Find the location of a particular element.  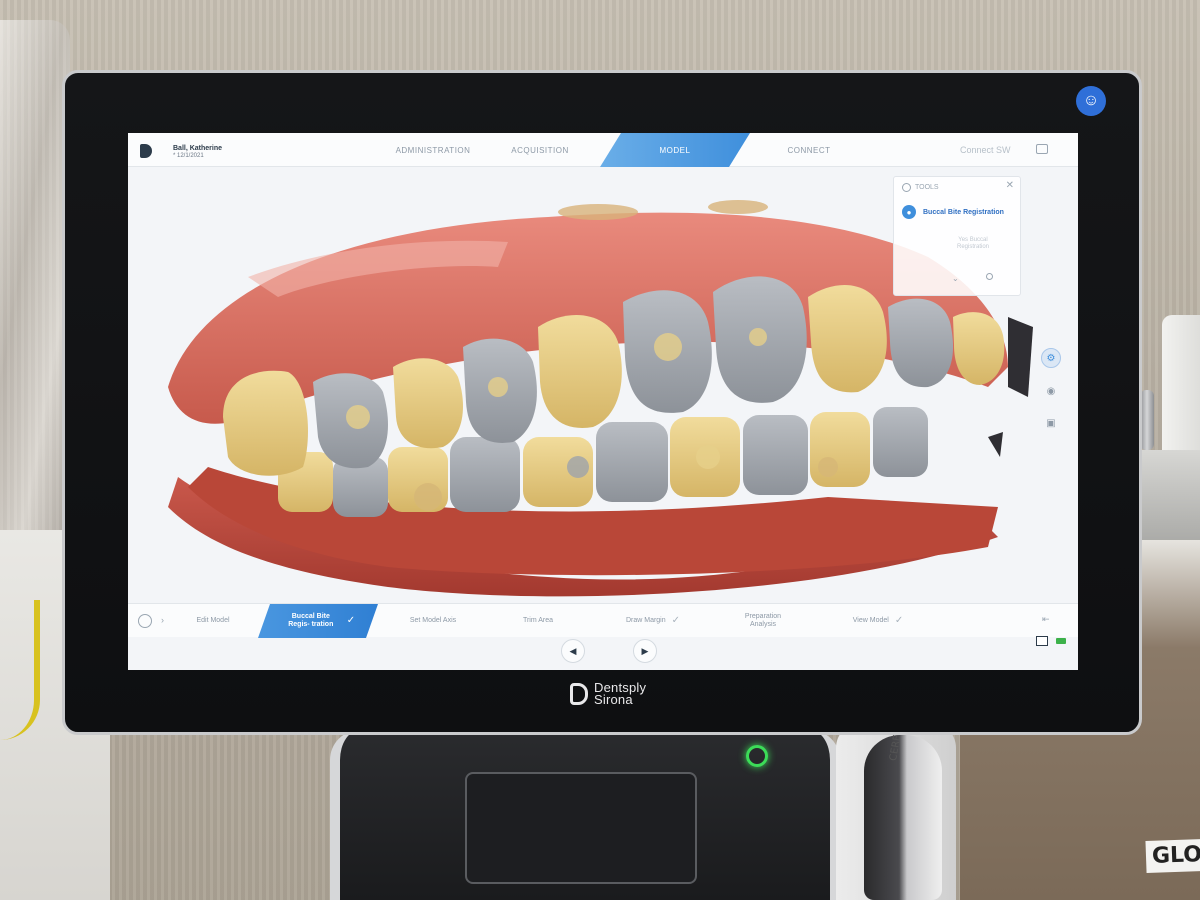

tool-sub-label: Yes Buccal Registration is located at coordinates (972, 243).